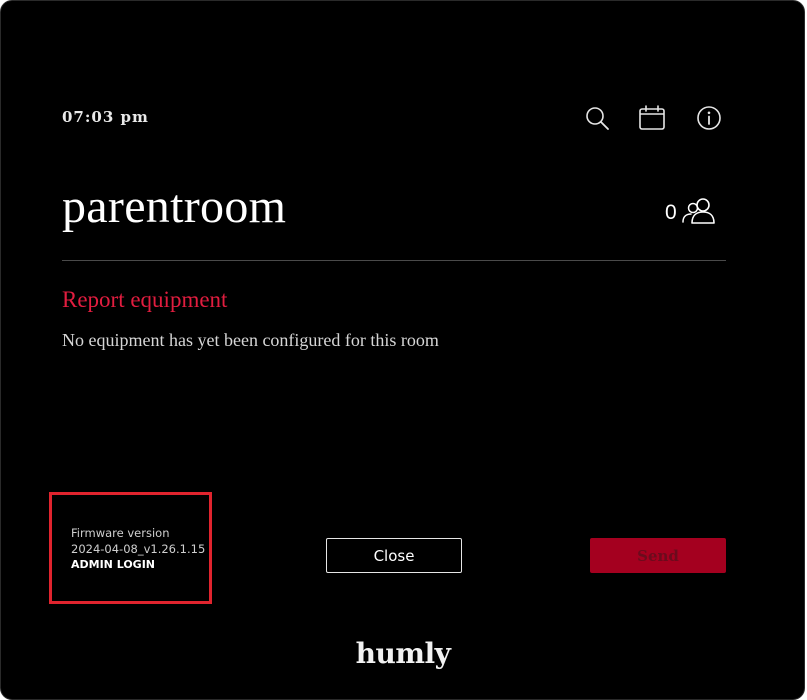  I want to click on occupancy-count: 0, so click(671, 212).